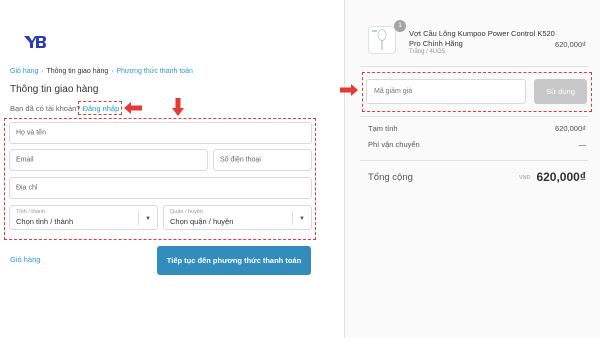  What do you see at coordinates (262, 160) in the screenshot?
I see `phone-field: Số điện thoại` at bounding box center [262, 160].